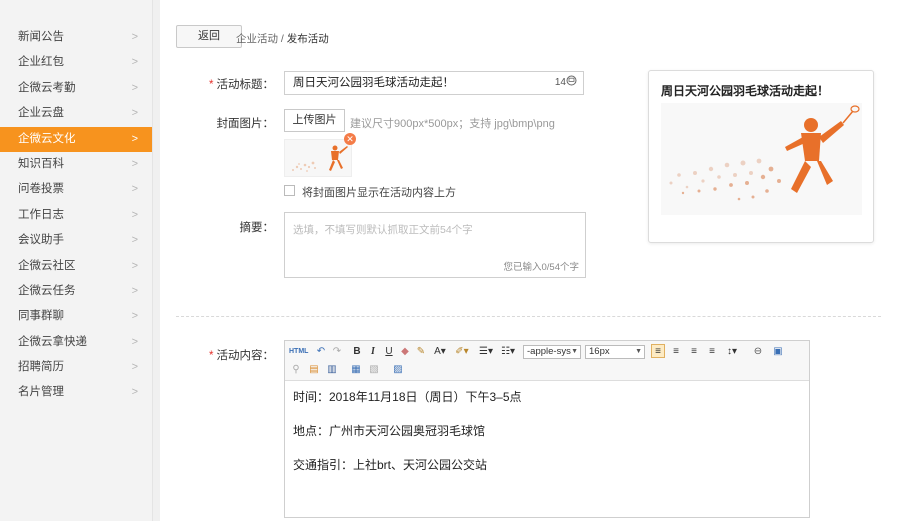 This screenshot has width=900, height=521. Describe the element at coordinates (462, 352) in the screenshot. I see `highlight-icon: ✐▾` at that location.